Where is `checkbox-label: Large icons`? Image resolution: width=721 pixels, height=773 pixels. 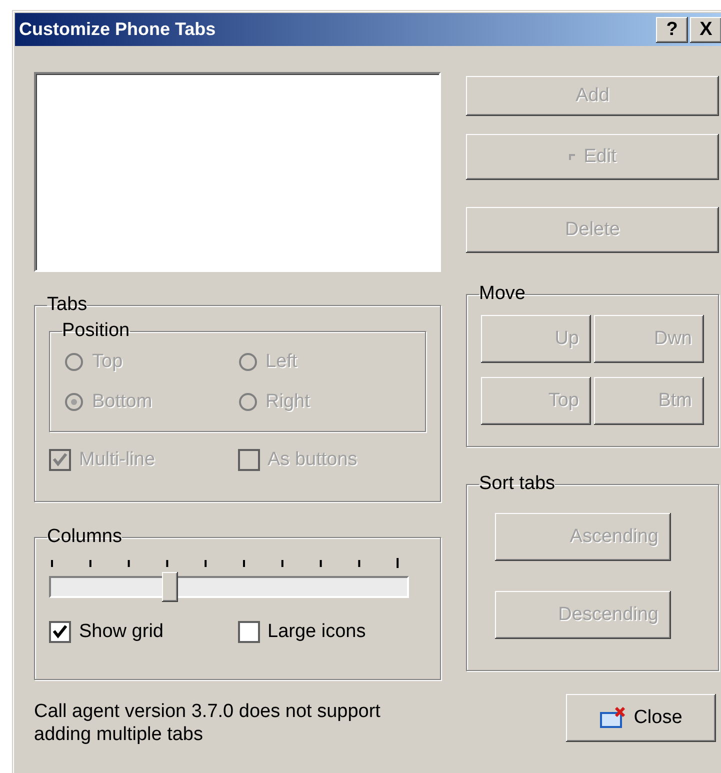 checkbox-label: Large icons is located at coordinates (317, 632).